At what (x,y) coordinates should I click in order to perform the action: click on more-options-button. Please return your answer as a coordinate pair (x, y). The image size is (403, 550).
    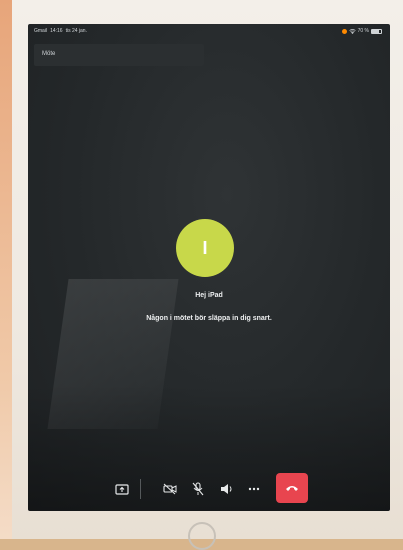
    Looking at the image, I should click on (254, 489).